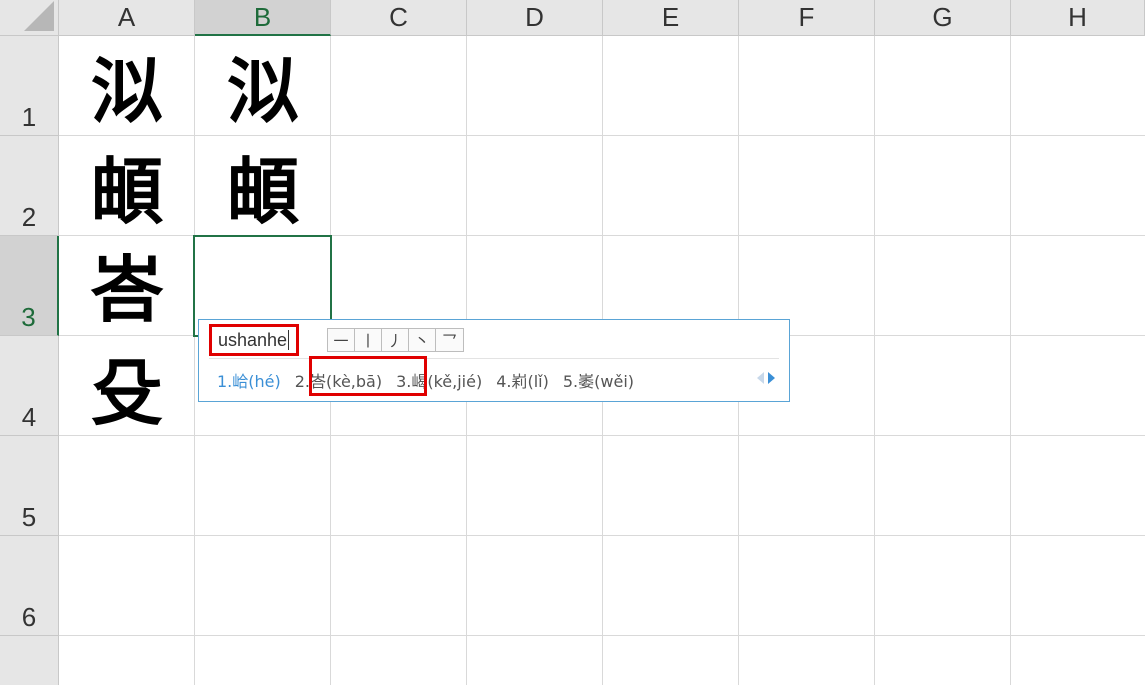 The height and width of the screenshot is (685, 1145). What do you see at coordinates (29, 286) in the screenshot?
I see `row-header-3: 3` at bounding box center [29, 286].